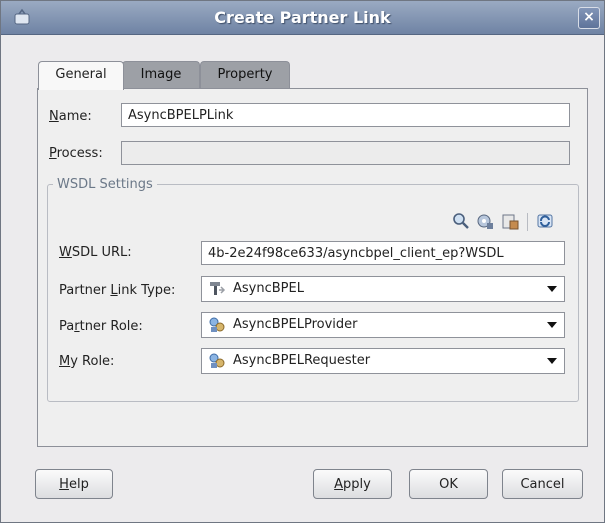  I want to click on tab-property: Property, so click(245, 74).